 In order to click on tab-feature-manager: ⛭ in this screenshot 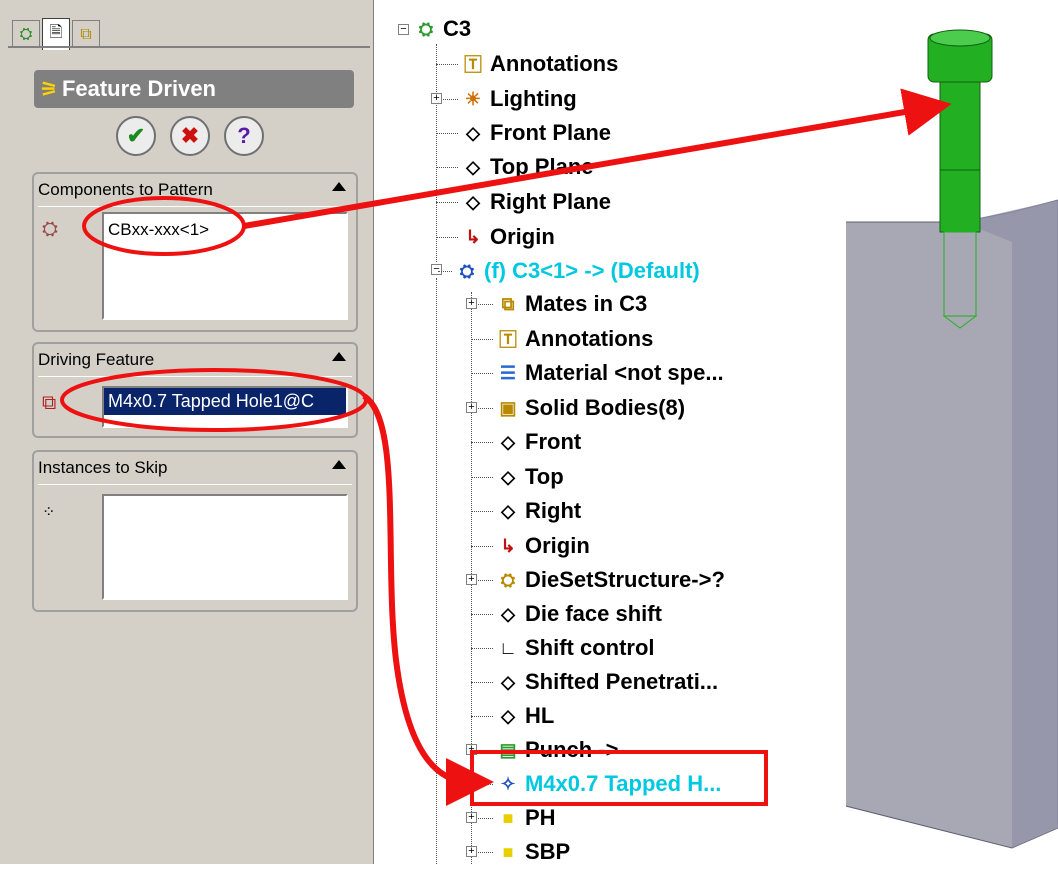, I will do `click(26, 34)`.